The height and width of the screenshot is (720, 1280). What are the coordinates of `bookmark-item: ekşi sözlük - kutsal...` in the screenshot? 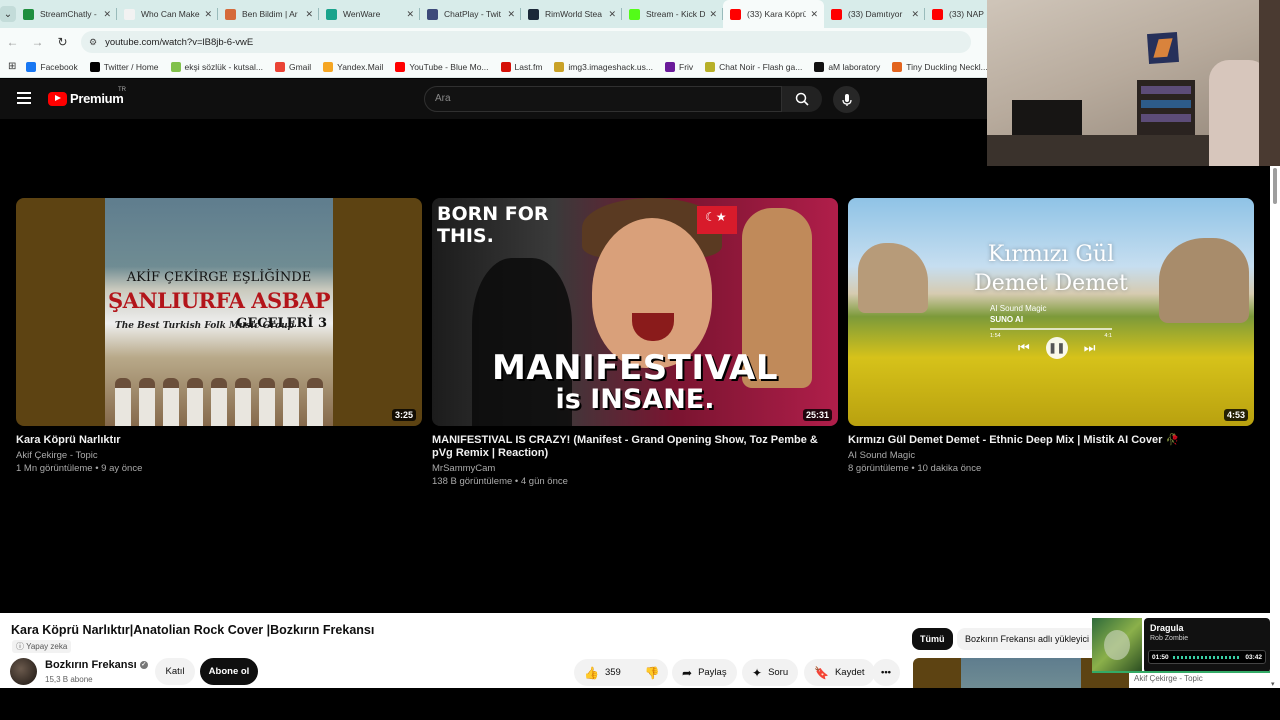 It's located at (216, 66).